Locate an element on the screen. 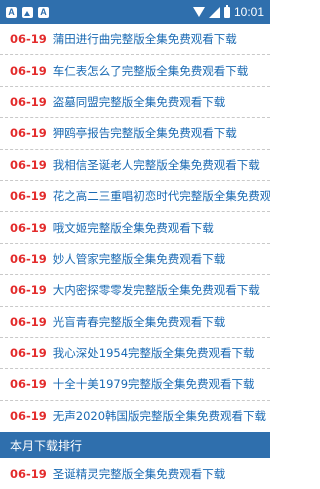  status-bar: A A 10:01 is located at coordinates (135, 12).